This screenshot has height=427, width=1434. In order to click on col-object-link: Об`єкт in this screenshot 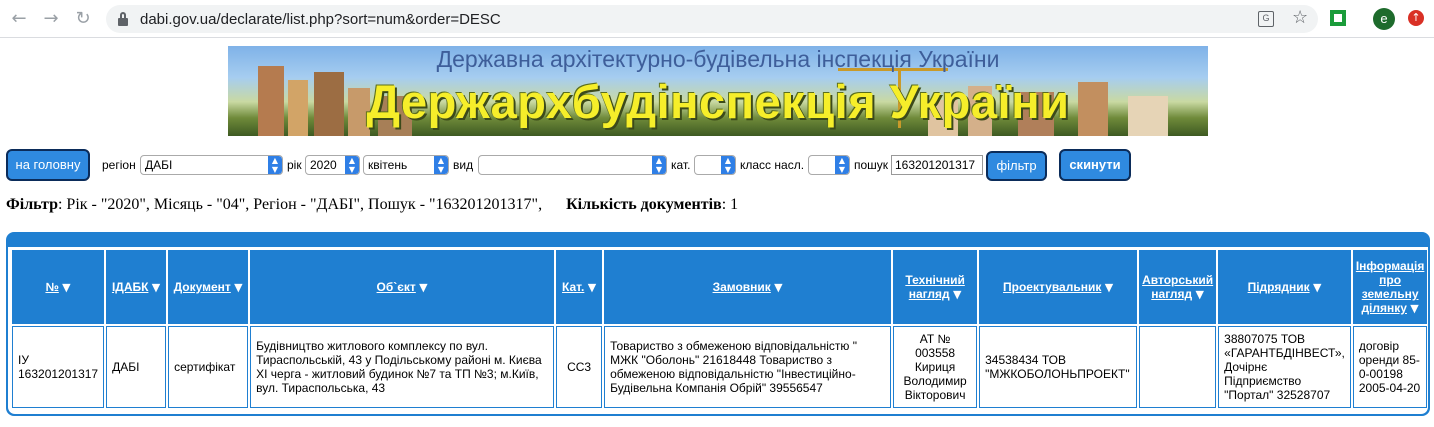, I will do `click(396, 287)`.